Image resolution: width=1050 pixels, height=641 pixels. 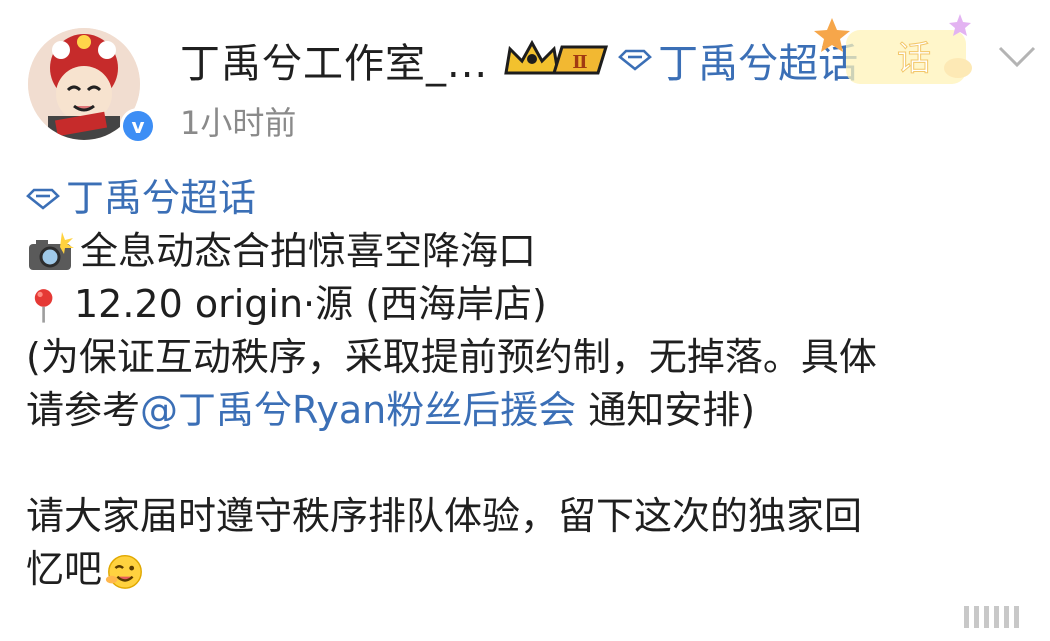 What do you see at coordinates (138, 126) in the screenshot?
I see `verified-icon: v` at bounding box center [138, 126].